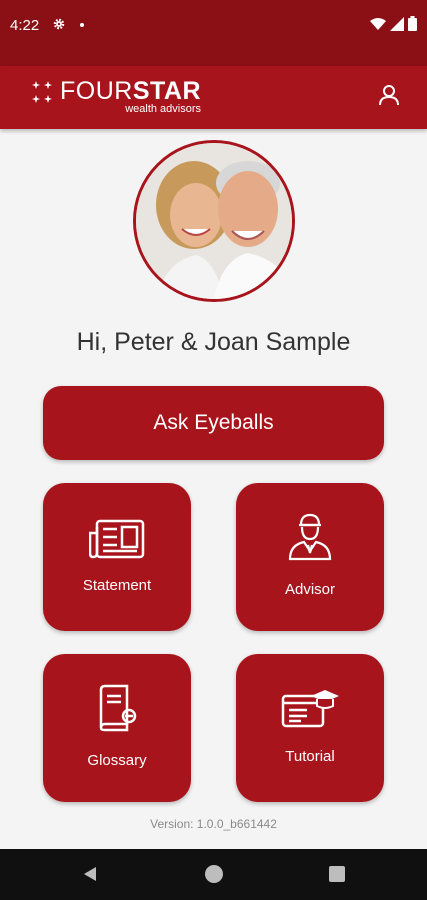  I want to click on statement-tile-button: Statement, so click(117, 557).